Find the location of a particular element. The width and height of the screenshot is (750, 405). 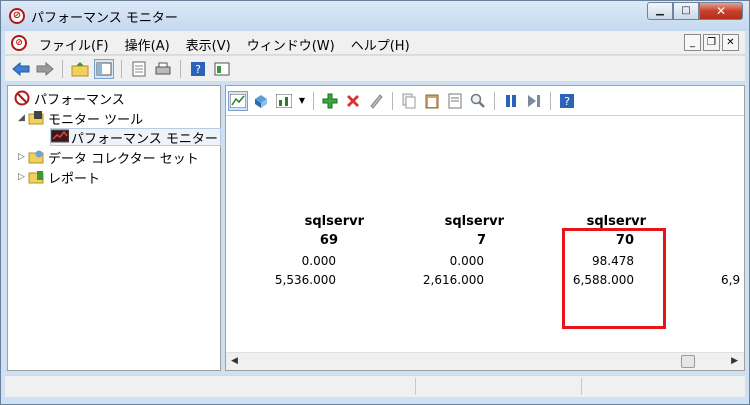

menu-file: ファイル(F) is located at coordinates (74, 44).